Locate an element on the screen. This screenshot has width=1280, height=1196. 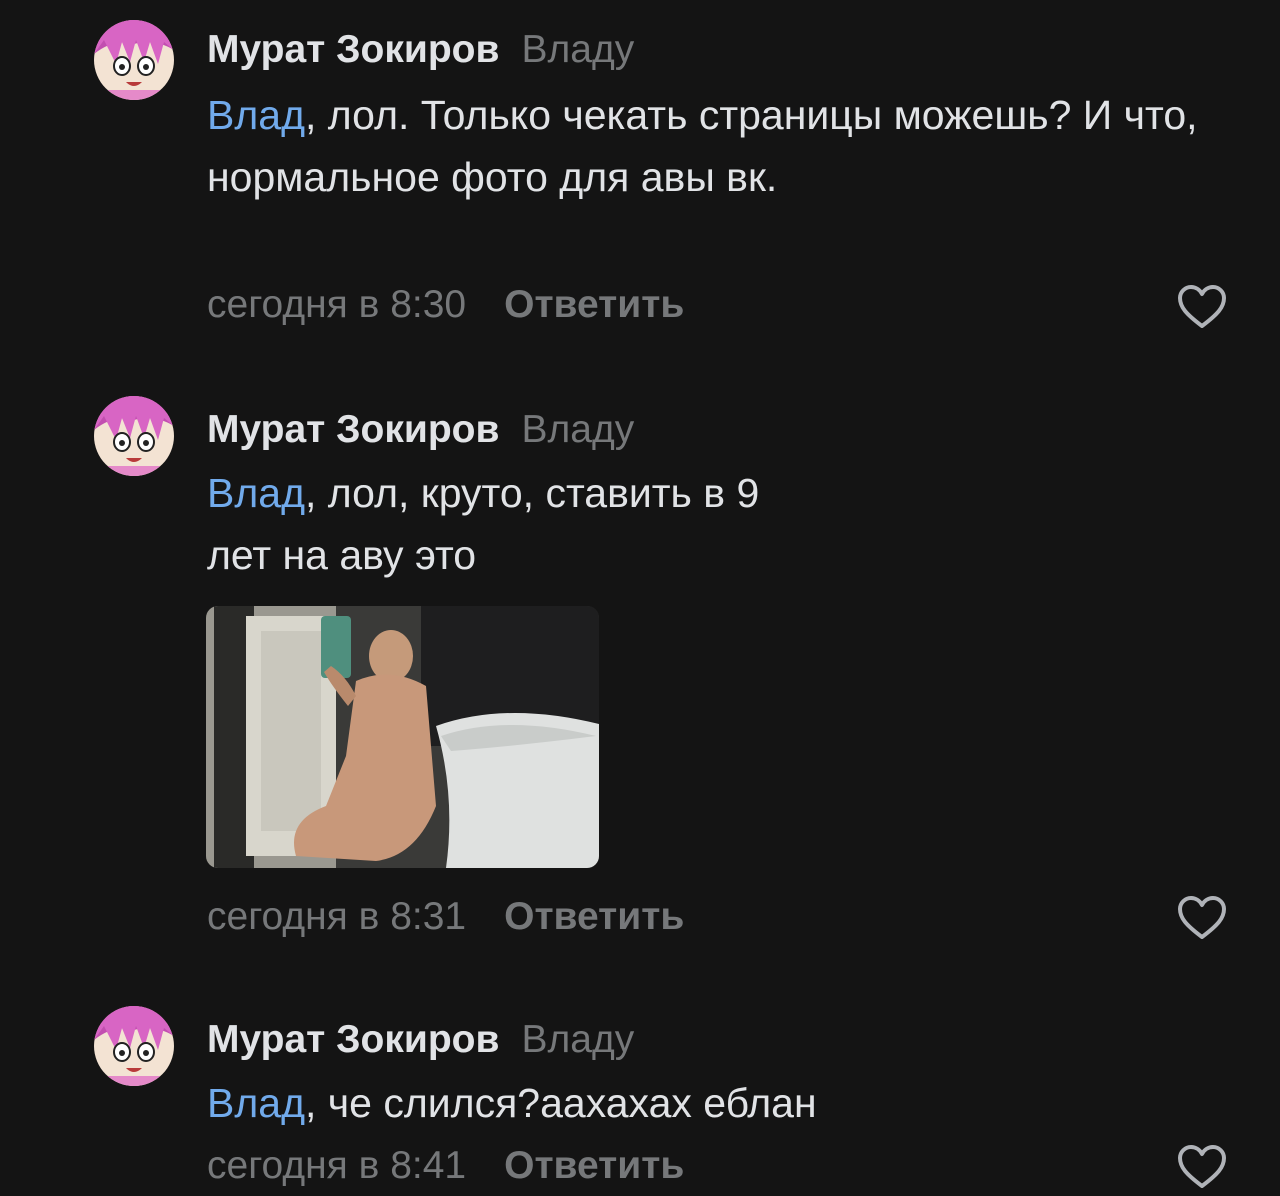
comment-time: сегодня в 8:31 is located at coordinates (337, 916).